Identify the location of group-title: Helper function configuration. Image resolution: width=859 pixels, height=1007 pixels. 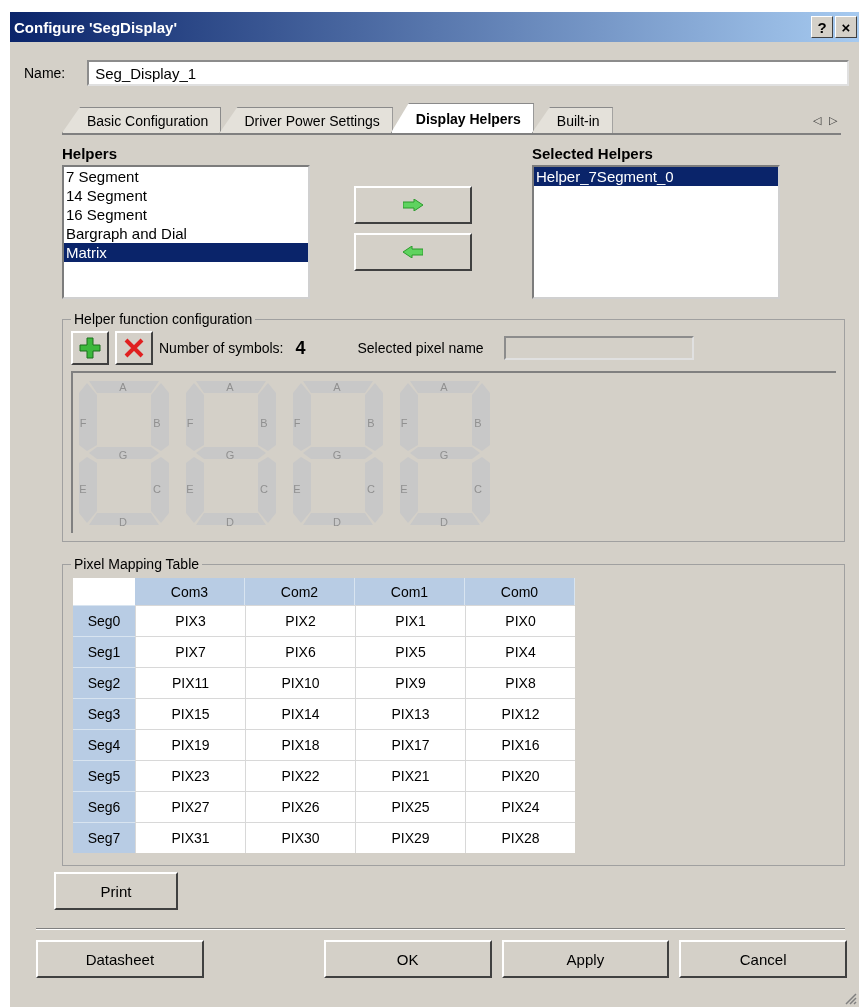
(163, 319).